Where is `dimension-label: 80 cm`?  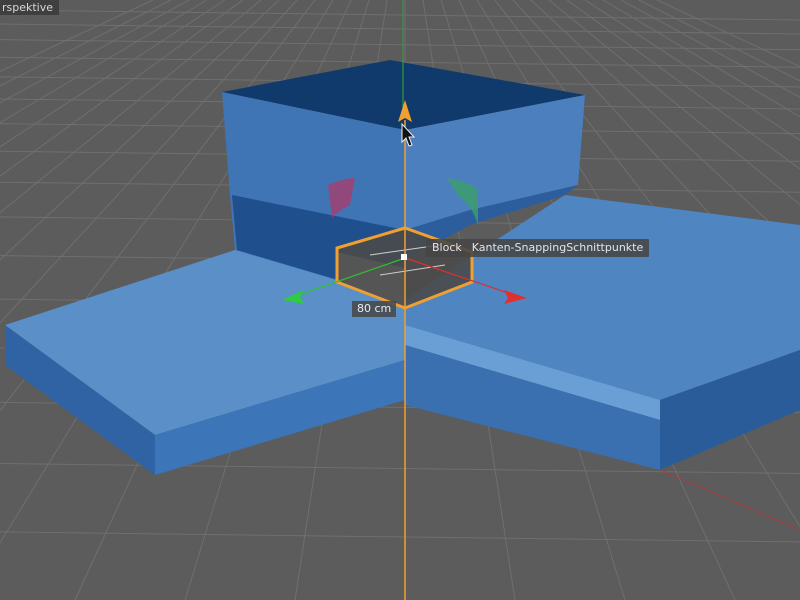 dimension-label: 80 cm is located at coordinates (374, 309).